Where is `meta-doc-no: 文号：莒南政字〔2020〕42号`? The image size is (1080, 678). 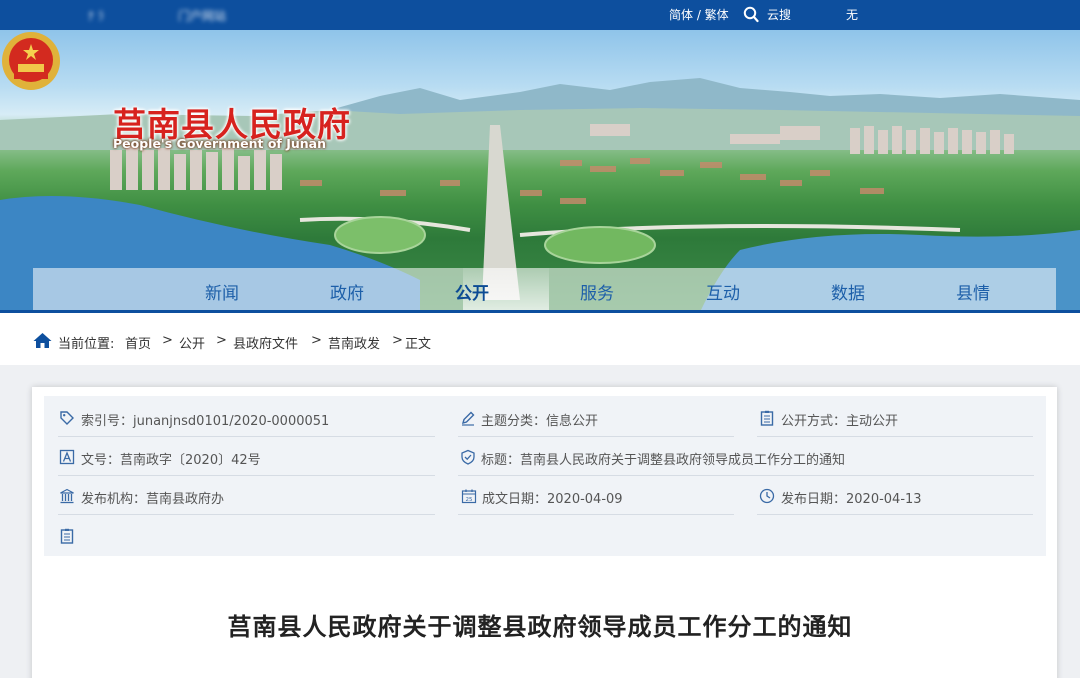
meta-doc-no: 文号：莒南政字〔2020〕42号 is located at coordinates (171, 460).